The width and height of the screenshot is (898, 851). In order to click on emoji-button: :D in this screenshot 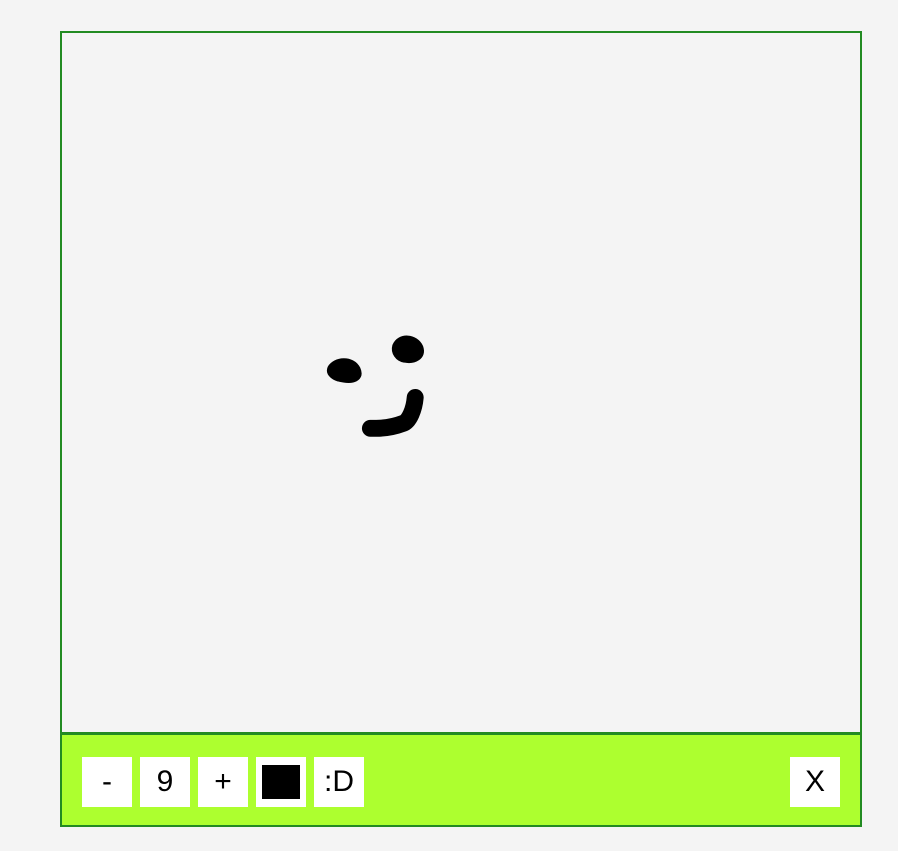, I will do `click(339, 782)`.